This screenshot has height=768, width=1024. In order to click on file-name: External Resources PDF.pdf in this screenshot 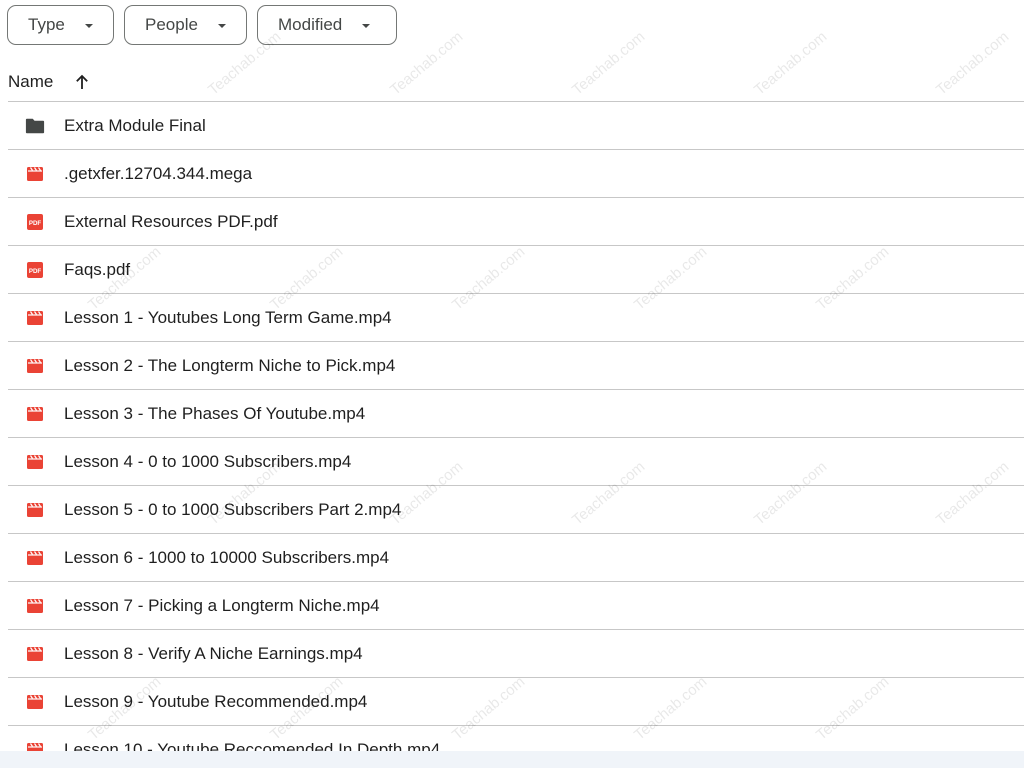, I will do `click(171, 221)`.